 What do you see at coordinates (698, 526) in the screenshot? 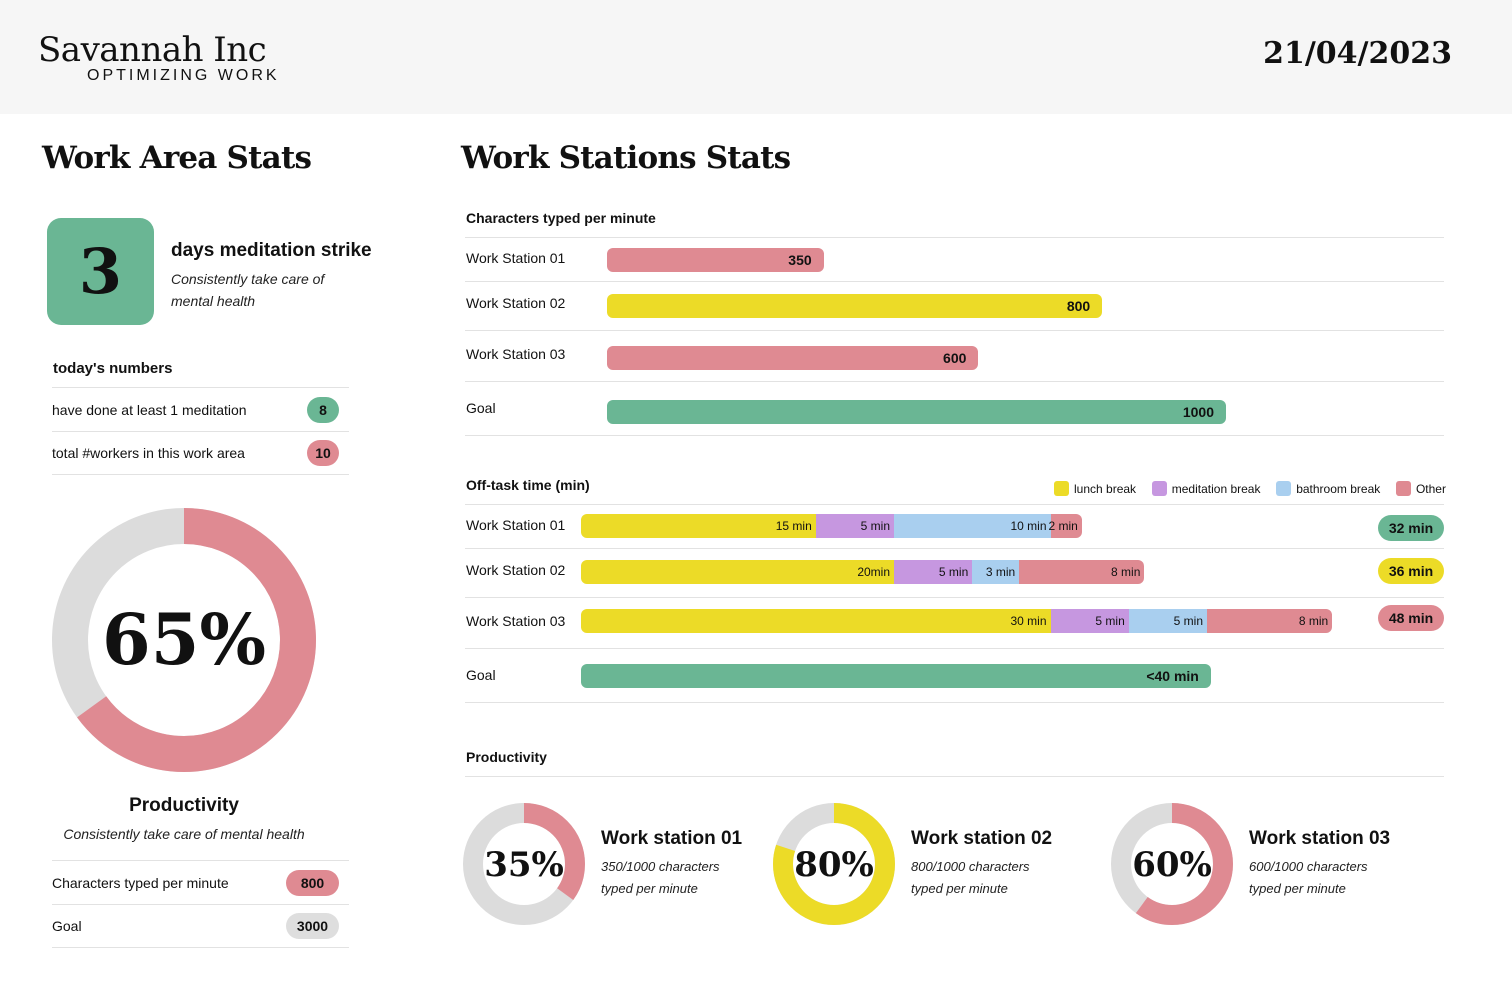
I see `offtask-segment: 15 min` at bounding box center [698, 526].